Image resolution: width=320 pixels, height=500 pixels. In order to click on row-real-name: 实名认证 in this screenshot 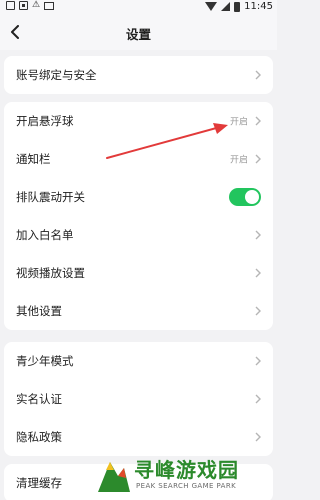, I will do `click(138, 399)`.